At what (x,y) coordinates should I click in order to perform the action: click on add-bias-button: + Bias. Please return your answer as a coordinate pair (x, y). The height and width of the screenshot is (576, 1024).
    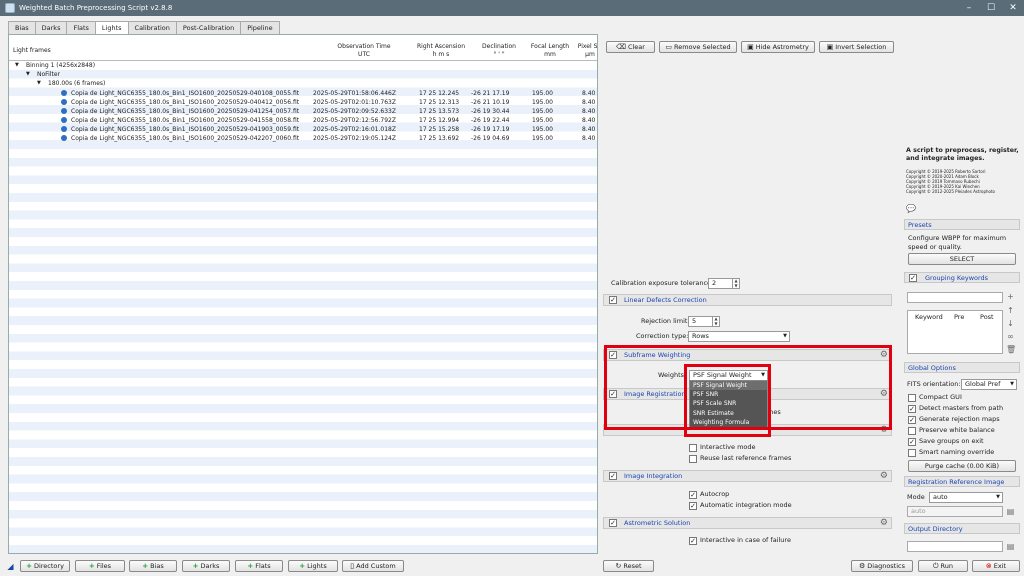
    Looking at the image, I should click on (153, 566).